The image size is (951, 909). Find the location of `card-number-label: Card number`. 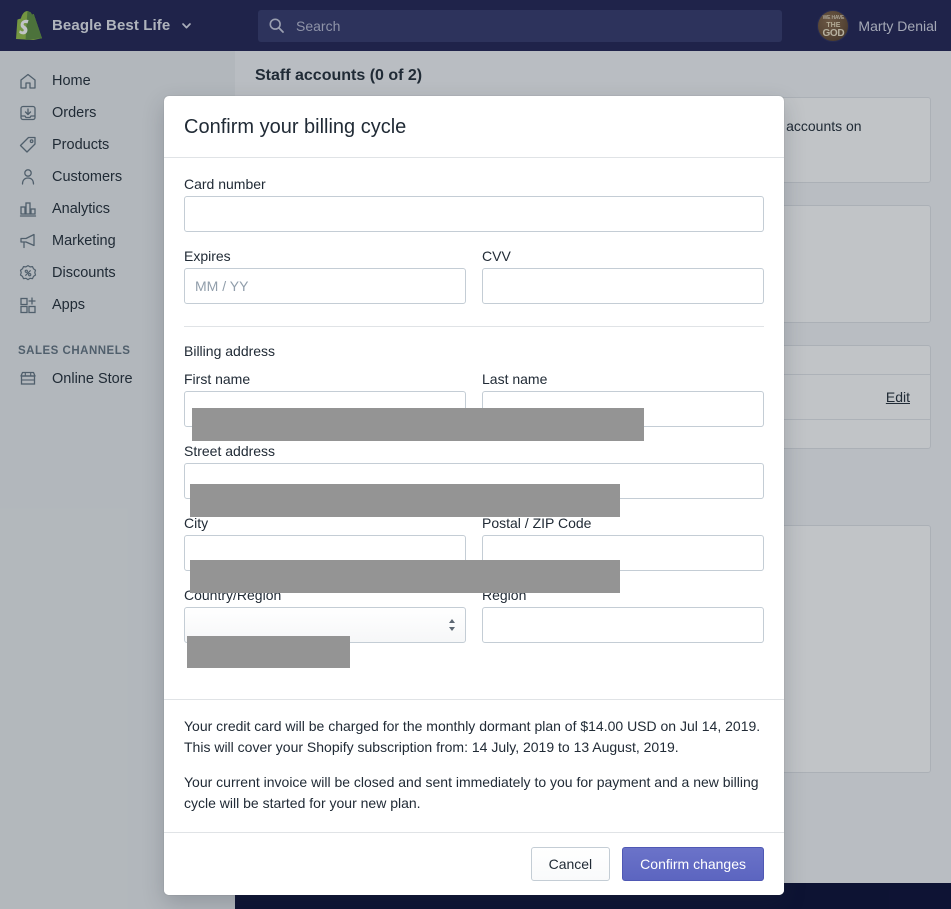

card-number-label: Card number is located at coordinates (225, 184).